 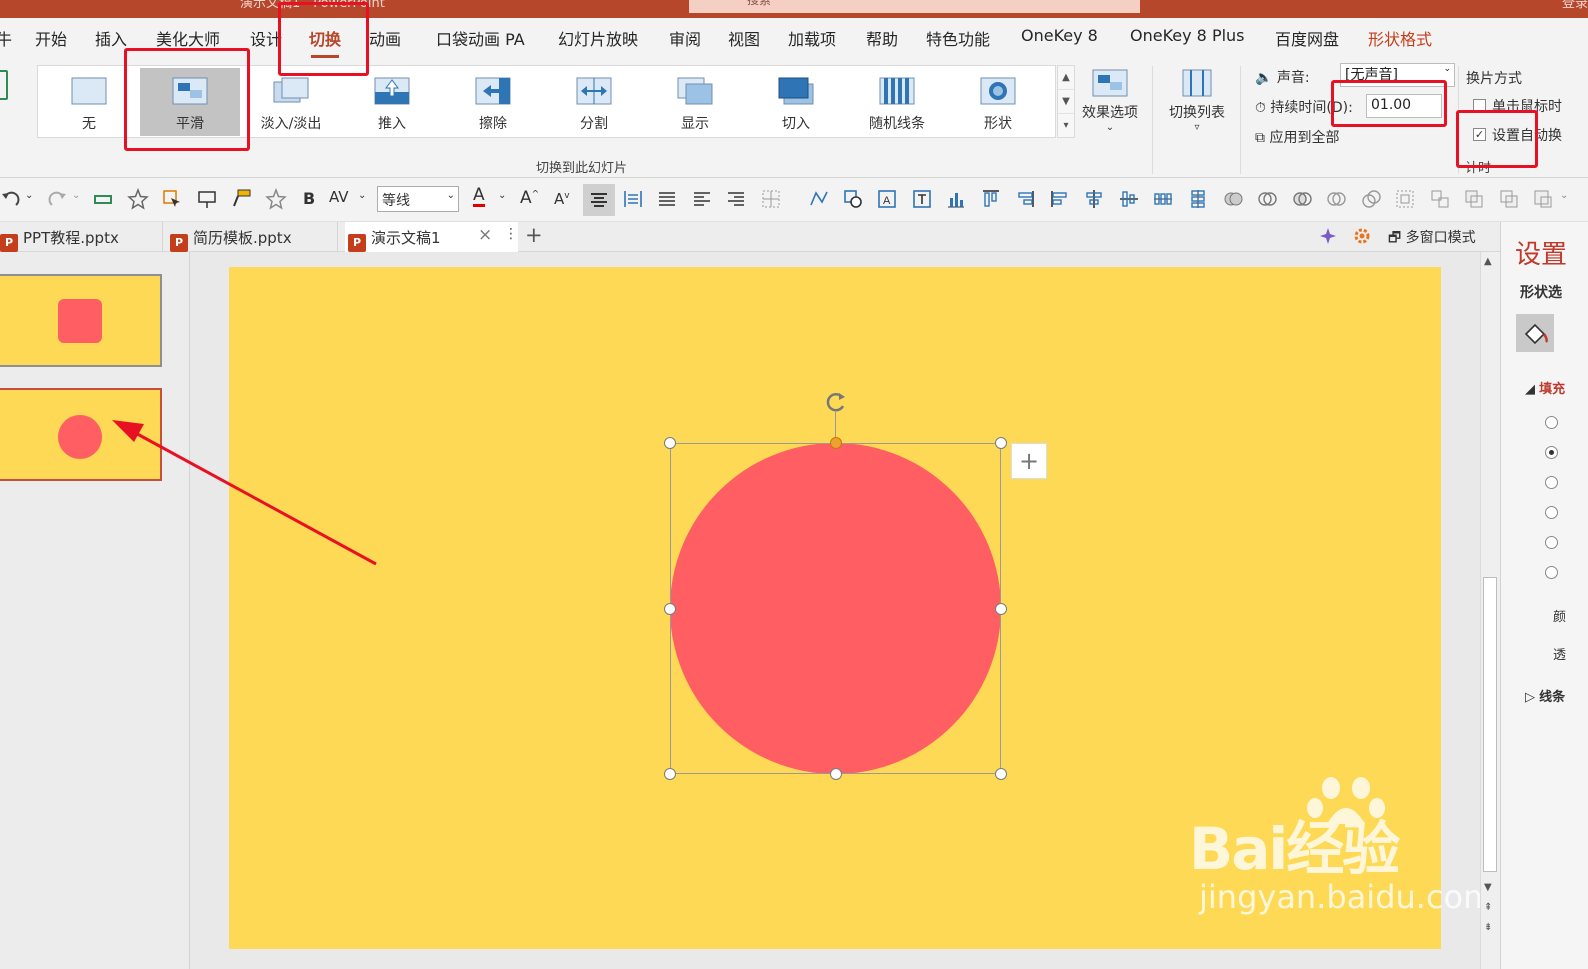 I want to click on resize-handle-nw, so click(x=670, y=443).